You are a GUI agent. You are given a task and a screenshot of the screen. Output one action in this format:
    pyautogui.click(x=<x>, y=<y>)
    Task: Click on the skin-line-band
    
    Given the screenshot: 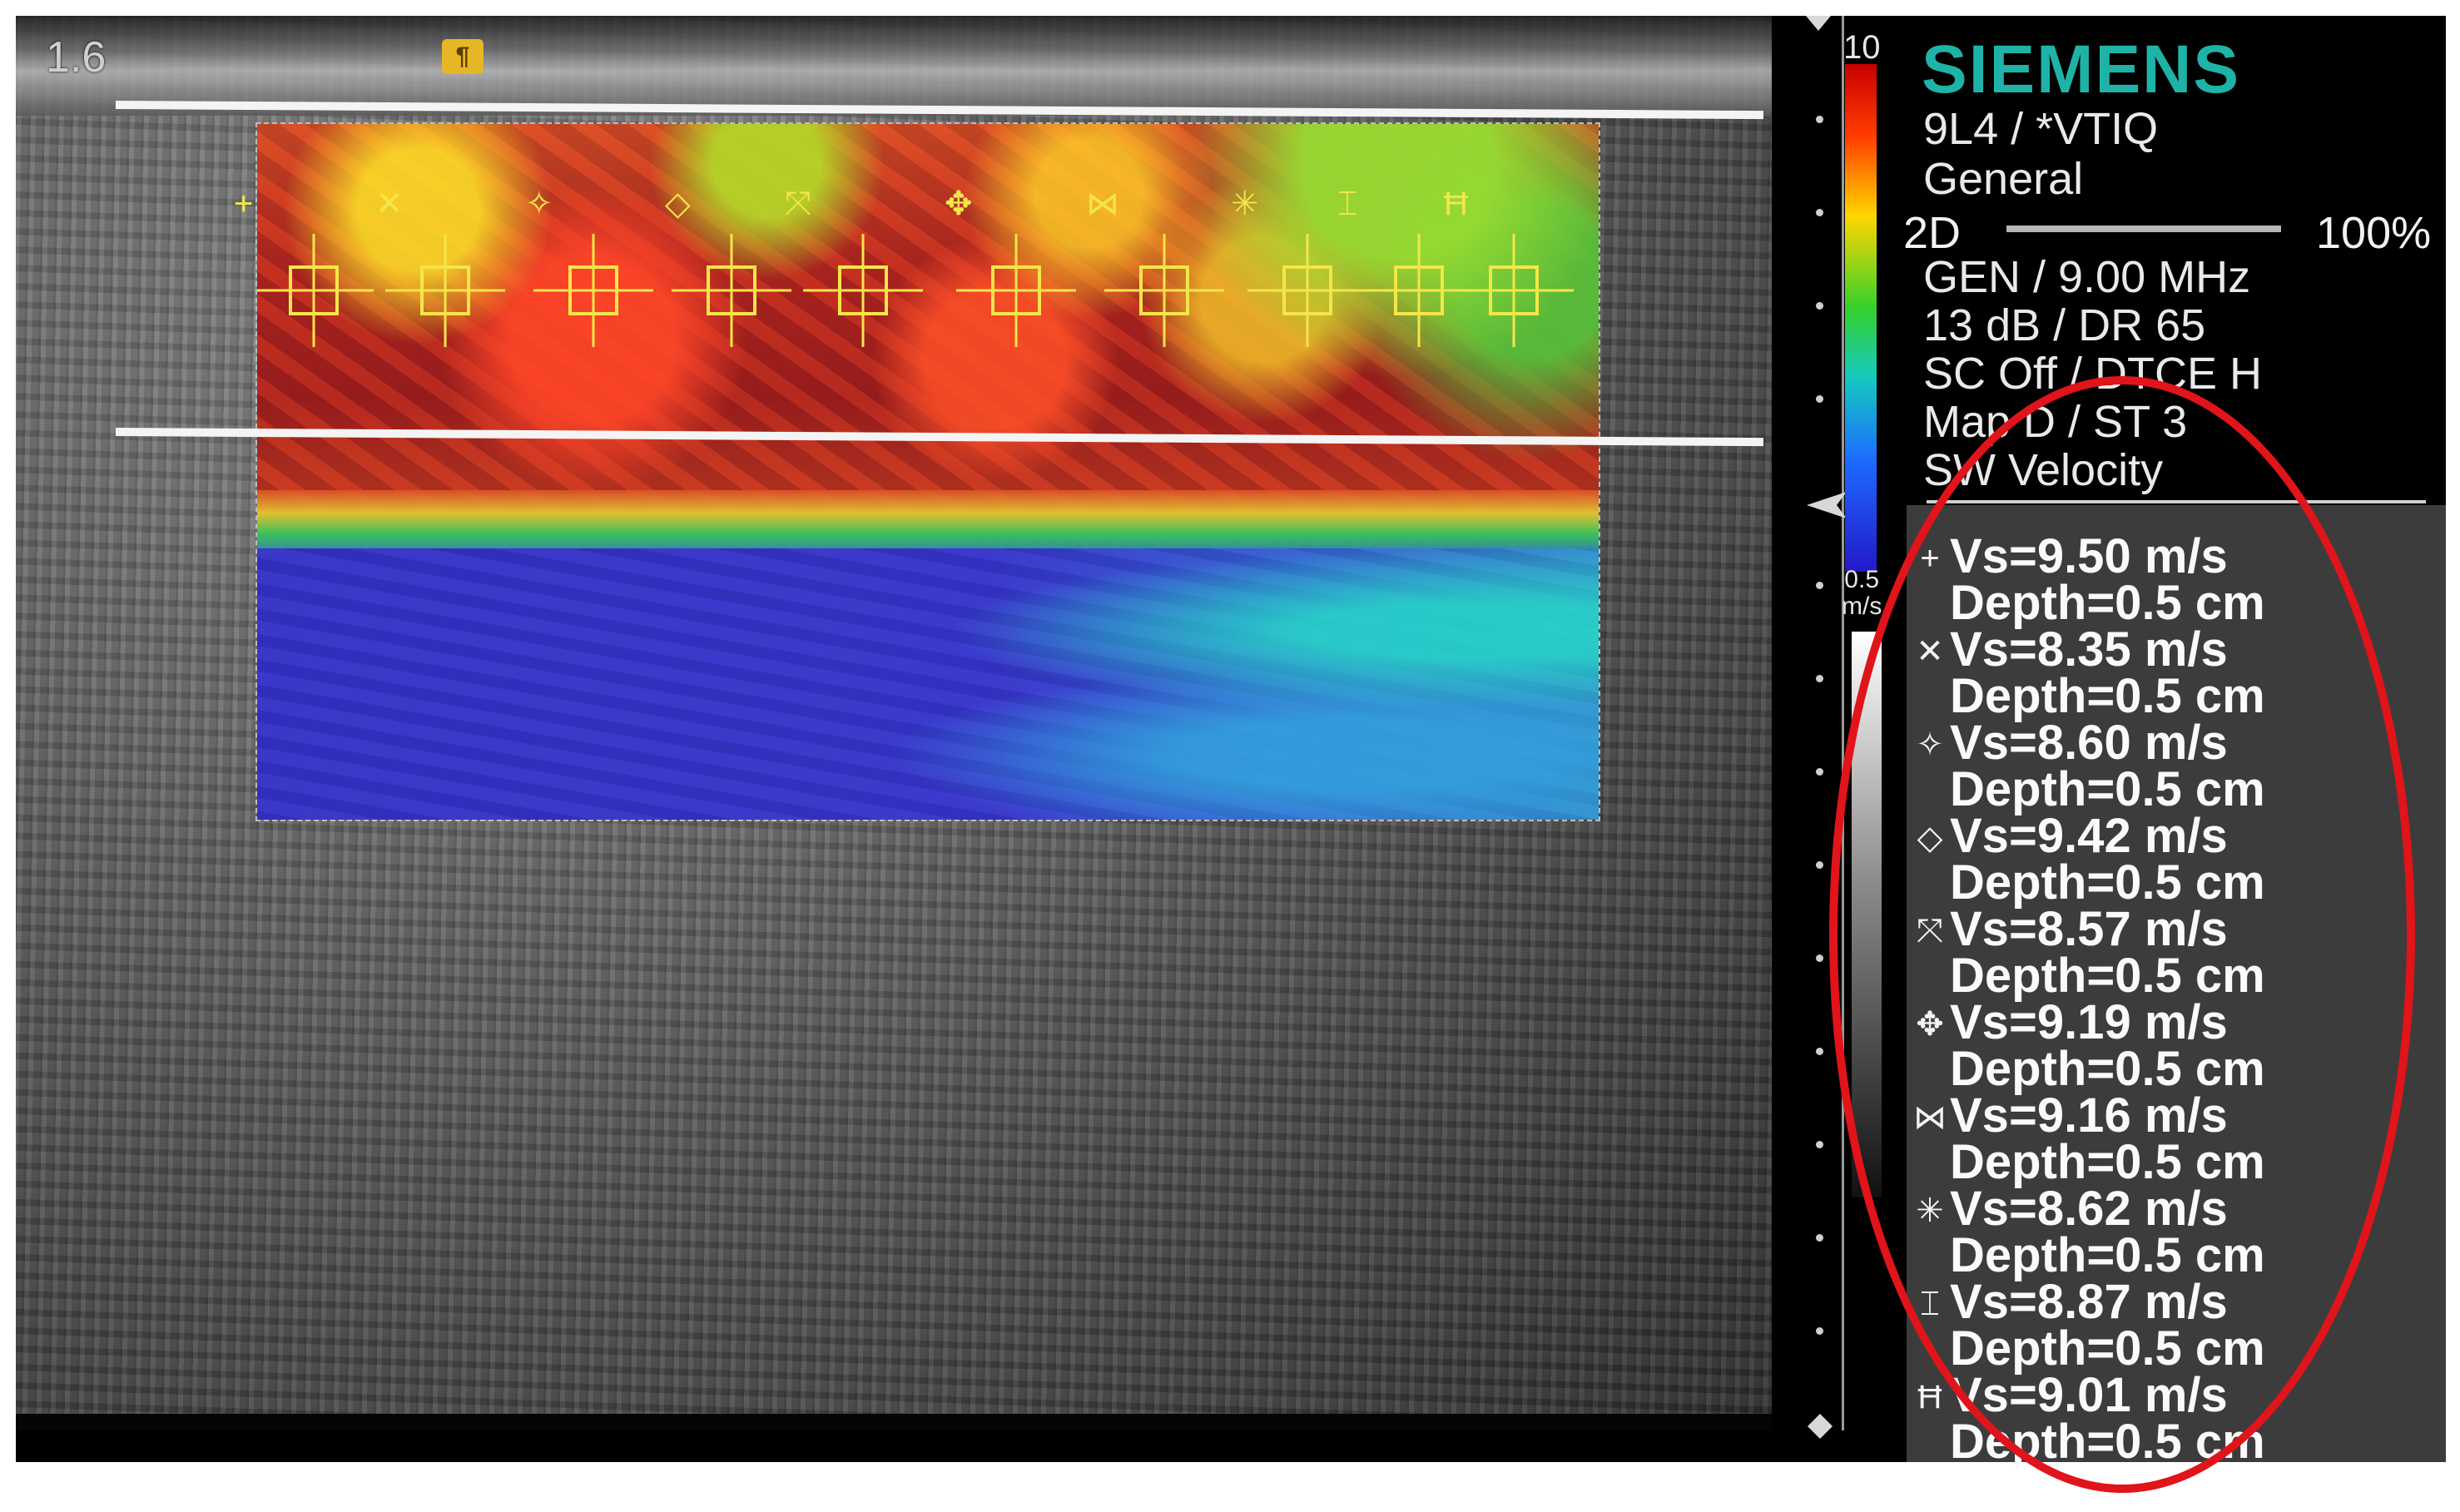 What is the action you would take?
    pyautogui.click(x=894, y=66)
    